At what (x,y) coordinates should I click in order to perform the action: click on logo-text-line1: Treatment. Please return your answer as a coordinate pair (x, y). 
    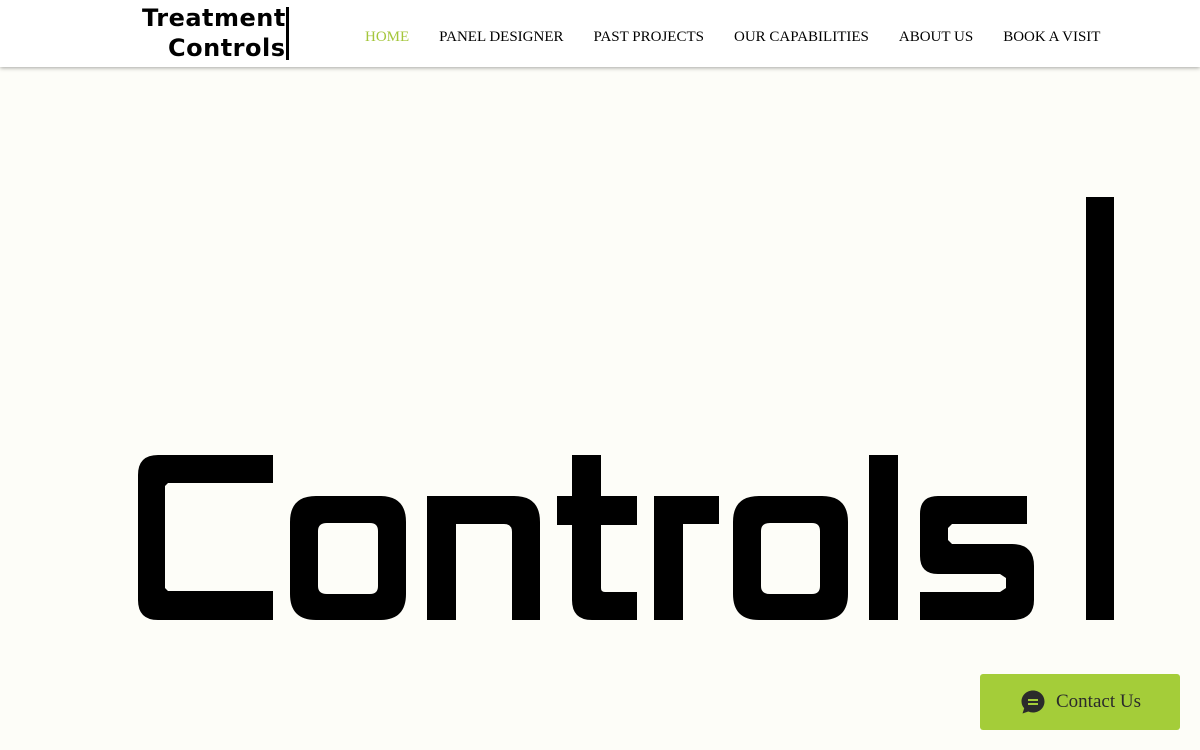
    Looking at the image, I should click on (214, 18).